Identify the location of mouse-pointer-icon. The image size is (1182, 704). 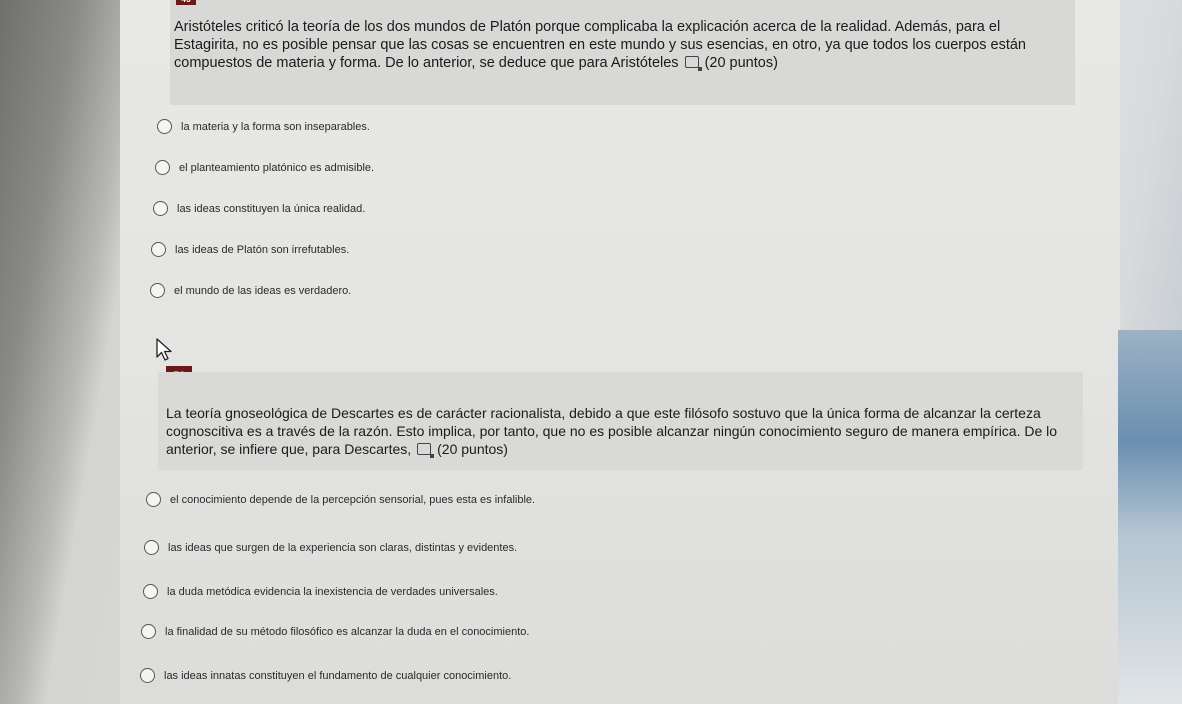
(164, 349).